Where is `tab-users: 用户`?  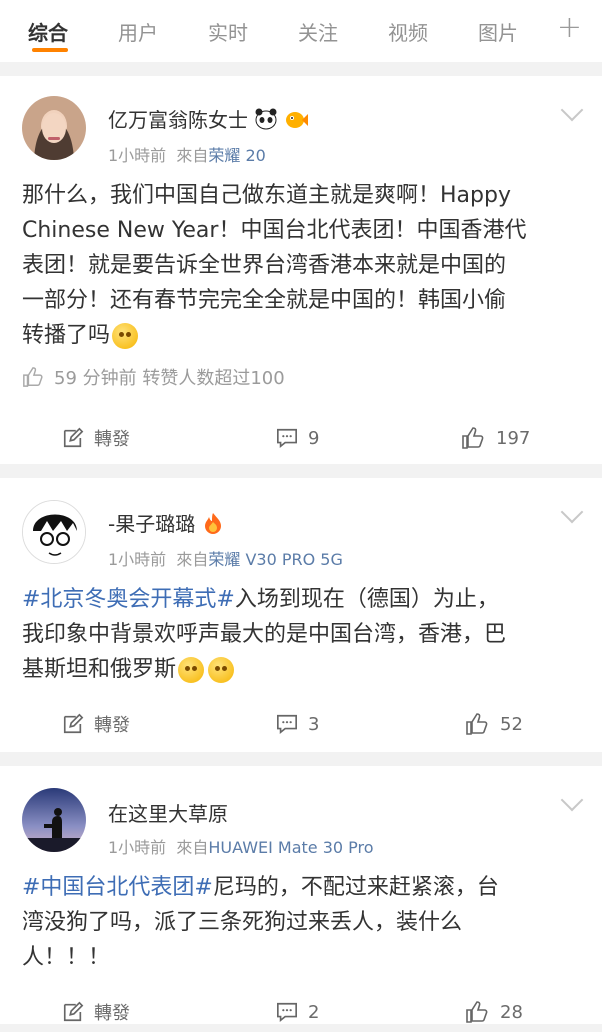 tab-users: 用户 is located at coordinates (163, 31).